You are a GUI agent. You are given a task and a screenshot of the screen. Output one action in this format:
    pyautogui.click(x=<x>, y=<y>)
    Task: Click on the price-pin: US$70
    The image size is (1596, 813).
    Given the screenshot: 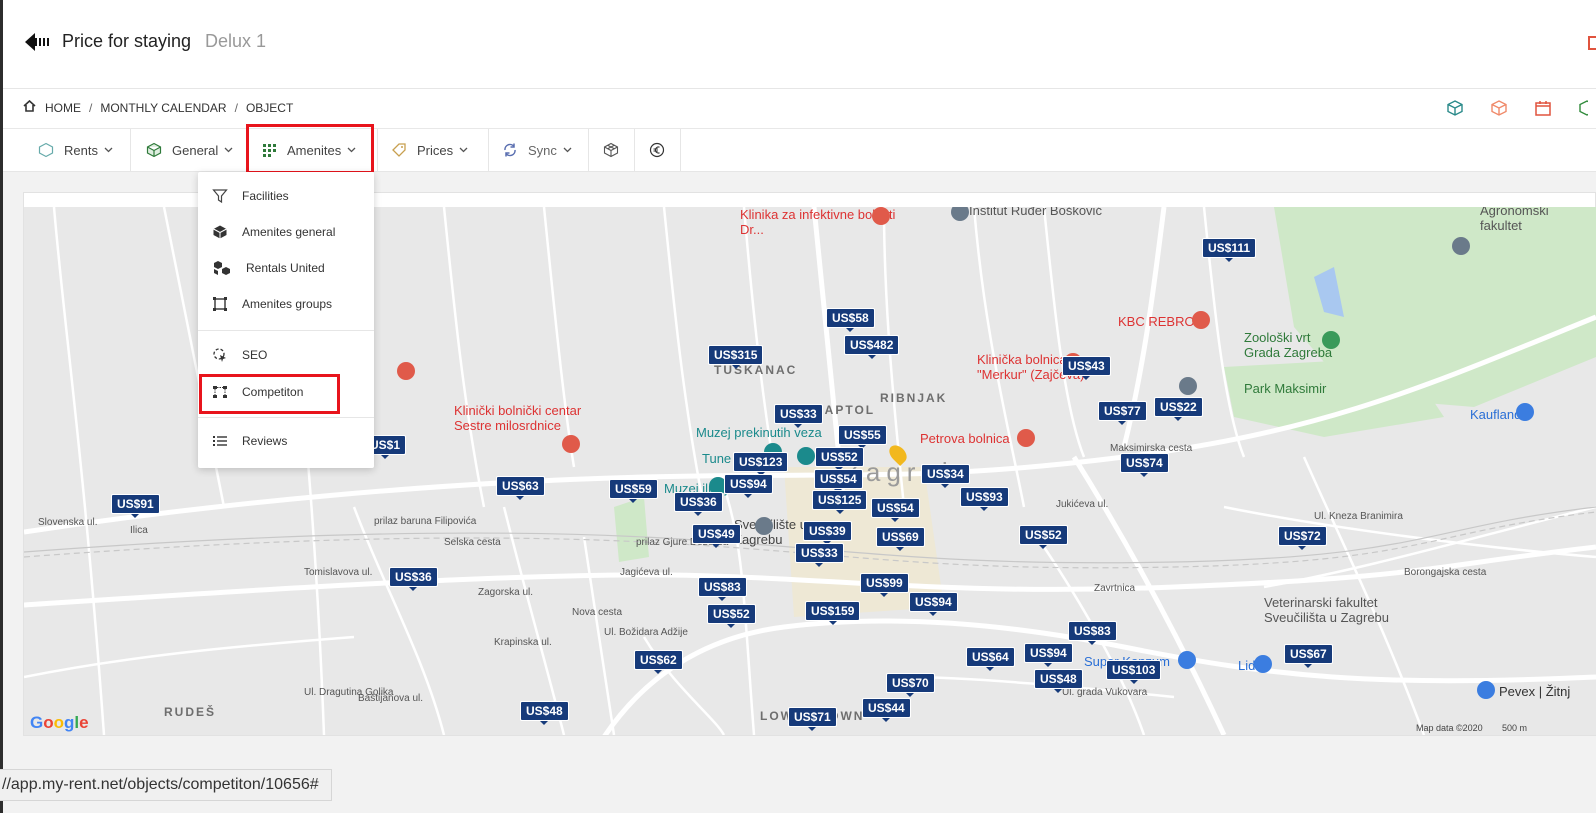 What is the action you would take?
    pyautogui.click(x=910, y=685)
    